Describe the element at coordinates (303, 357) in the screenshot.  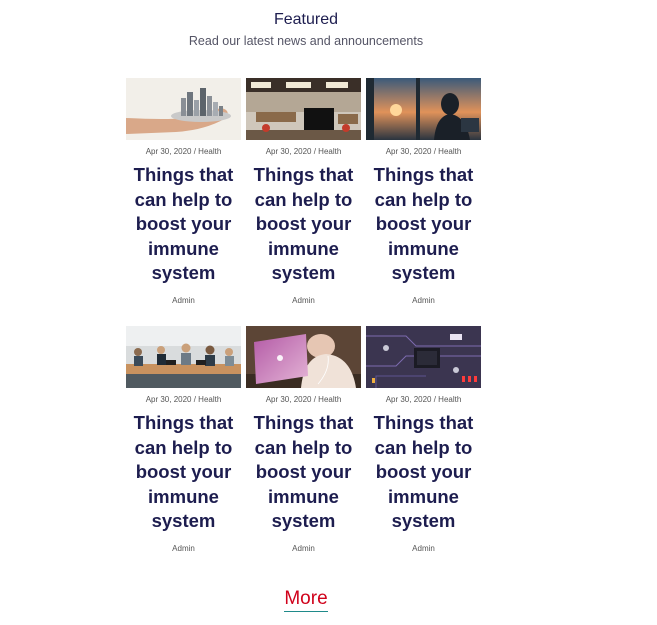
I see `laptop-woman-image` at that location.